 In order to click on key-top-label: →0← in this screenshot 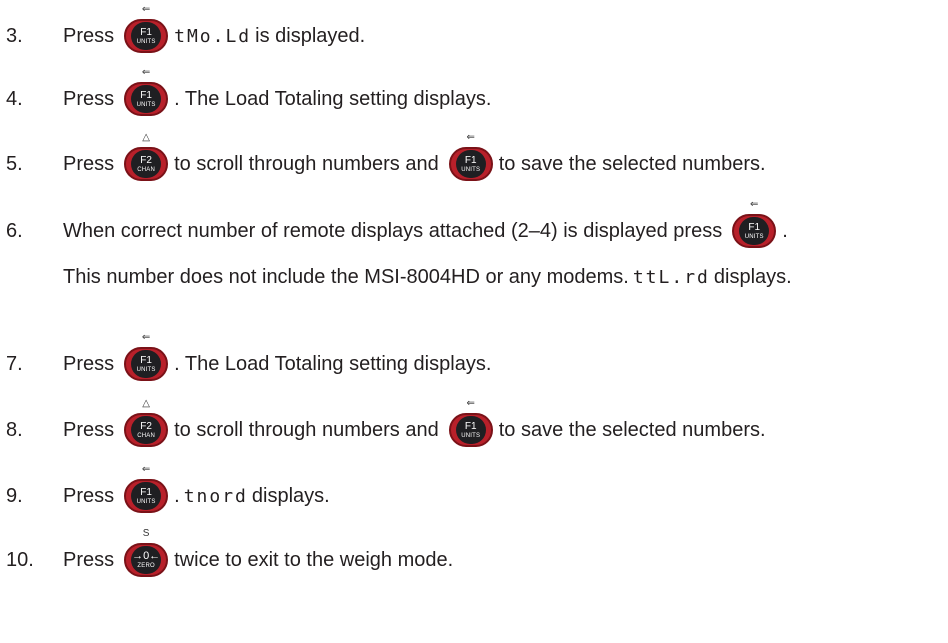, I will do `click(146, 555)`.